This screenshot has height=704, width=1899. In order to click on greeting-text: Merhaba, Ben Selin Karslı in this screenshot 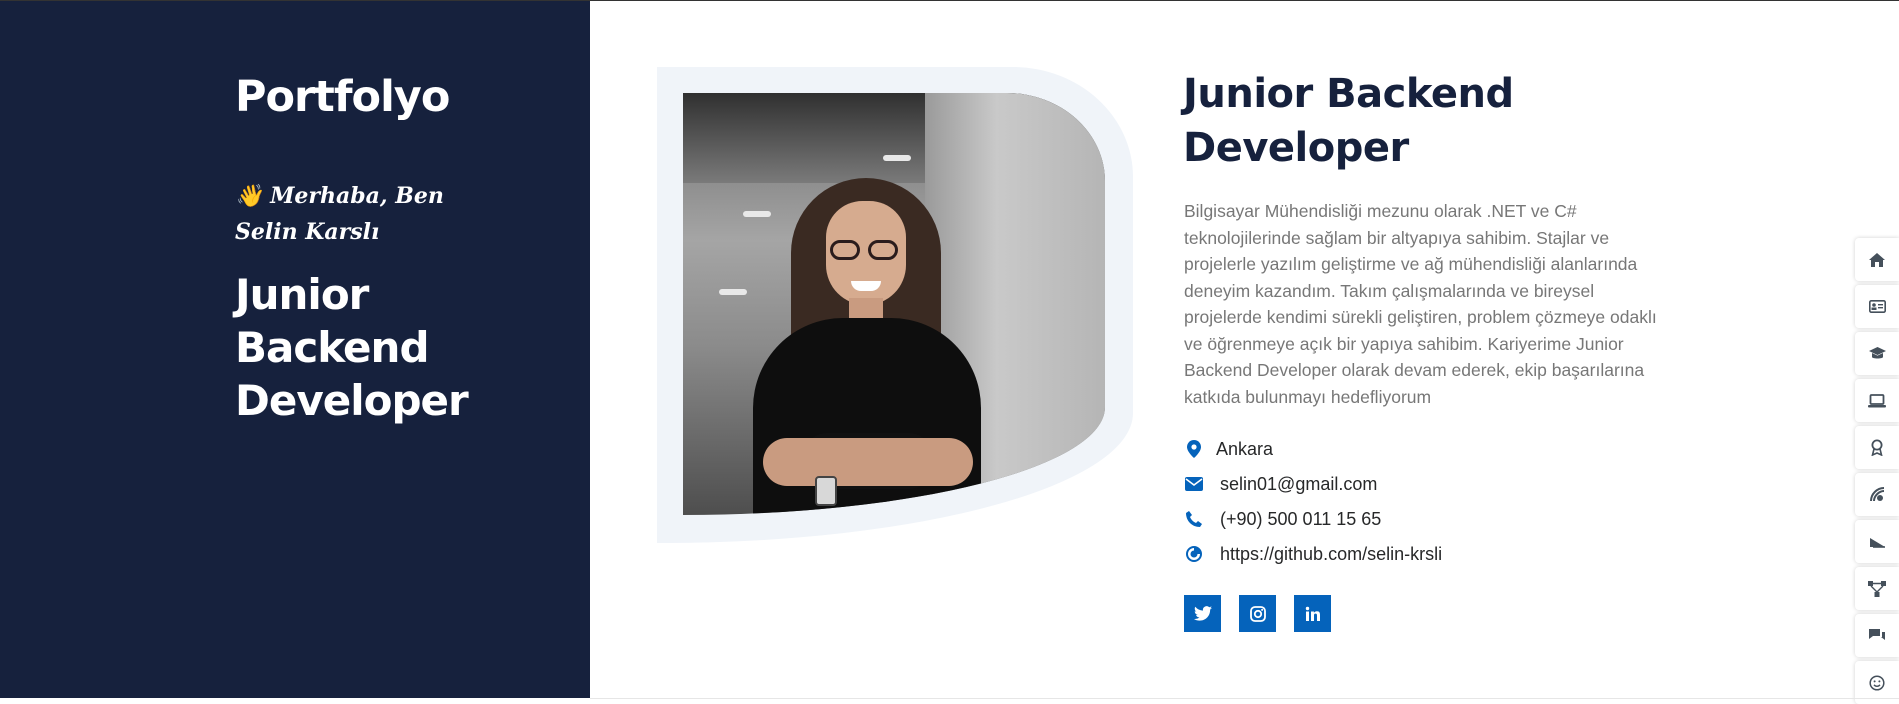, I will do `click(339, 214)`.